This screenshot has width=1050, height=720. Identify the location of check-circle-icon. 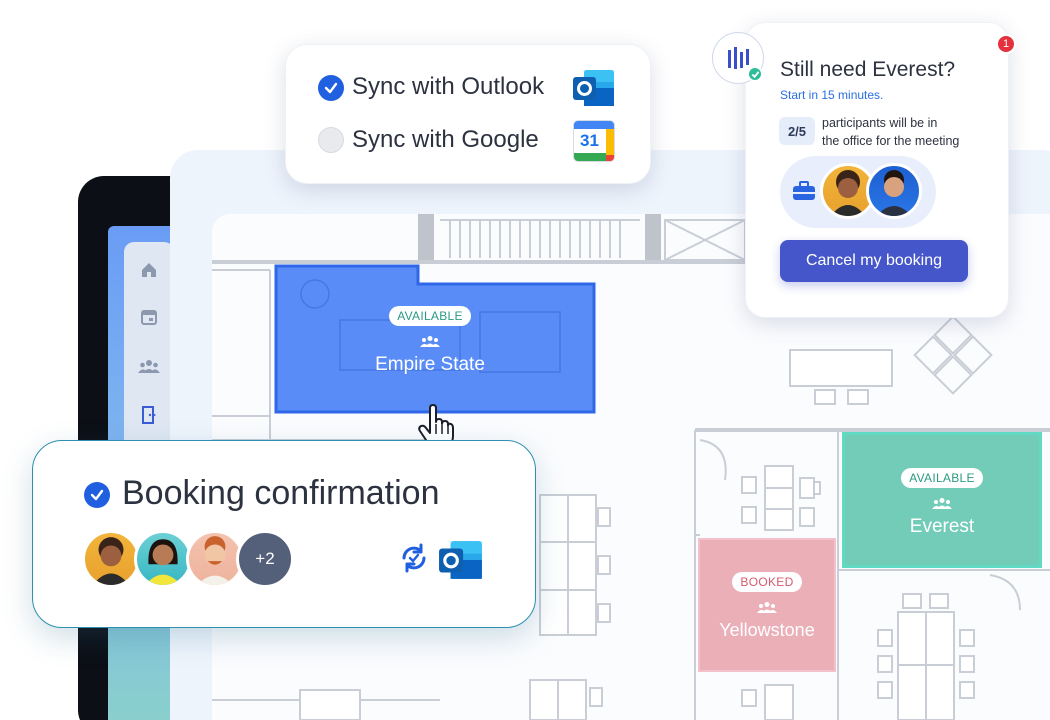
(97, 495).